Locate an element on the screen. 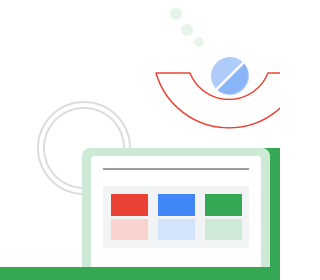  dots-trail is located at coordinates (187, 27).